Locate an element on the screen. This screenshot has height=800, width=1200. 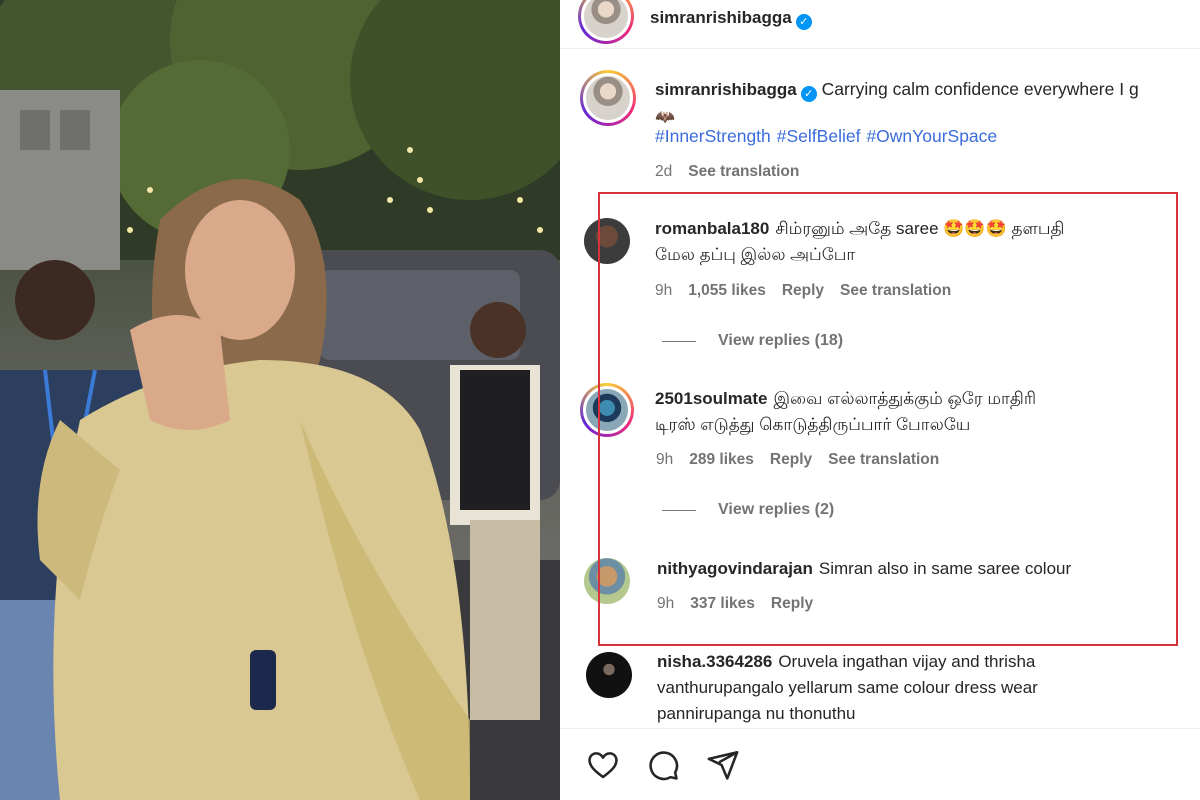
commenter-avatar is located at coordinates (609, 675).